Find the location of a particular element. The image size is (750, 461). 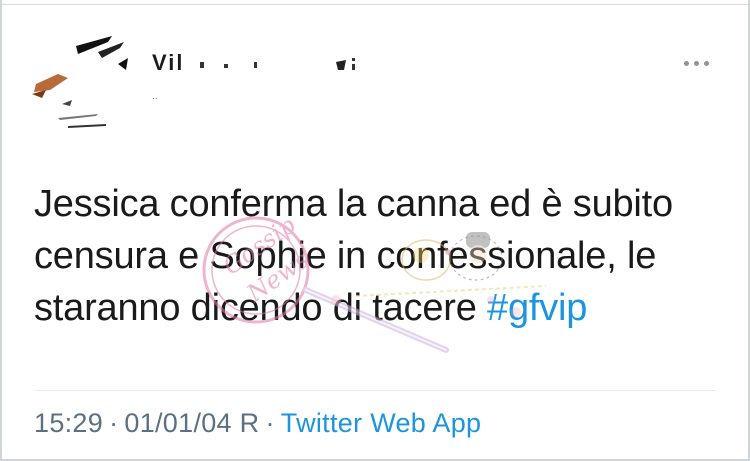

name-redaction is located at coordinates (280, 65).